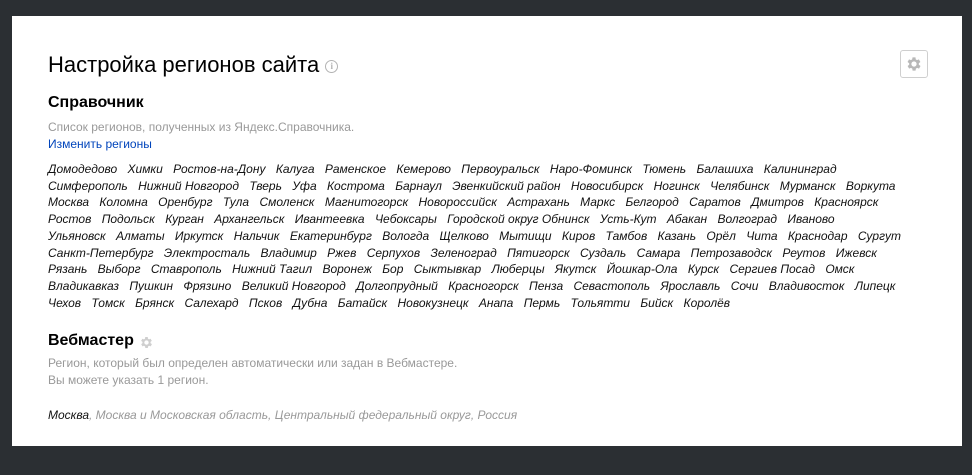  I want to click on directory-section-title: Справочник, so click(96, 102).